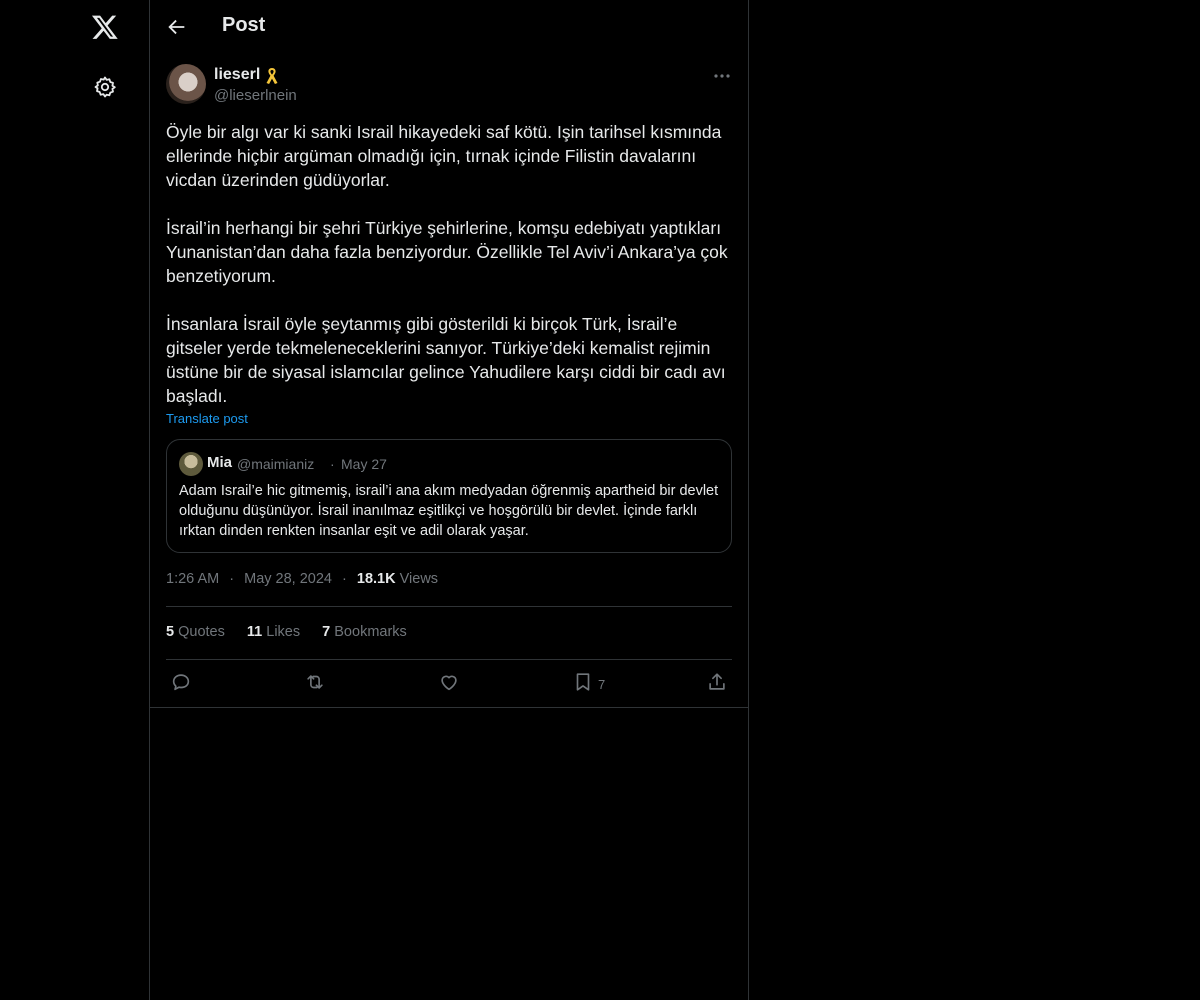 The width and height of the screenshot is (1200, 1000). What do you see at coordinates (181, 683) in the screenshot?
I see `reply-icon` at bounding box center [181, 683].